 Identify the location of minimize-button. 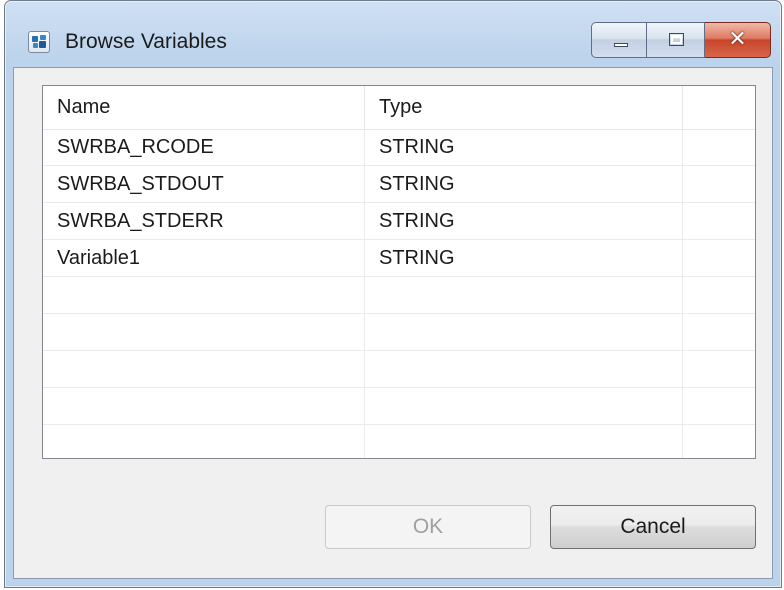
(619, 40).